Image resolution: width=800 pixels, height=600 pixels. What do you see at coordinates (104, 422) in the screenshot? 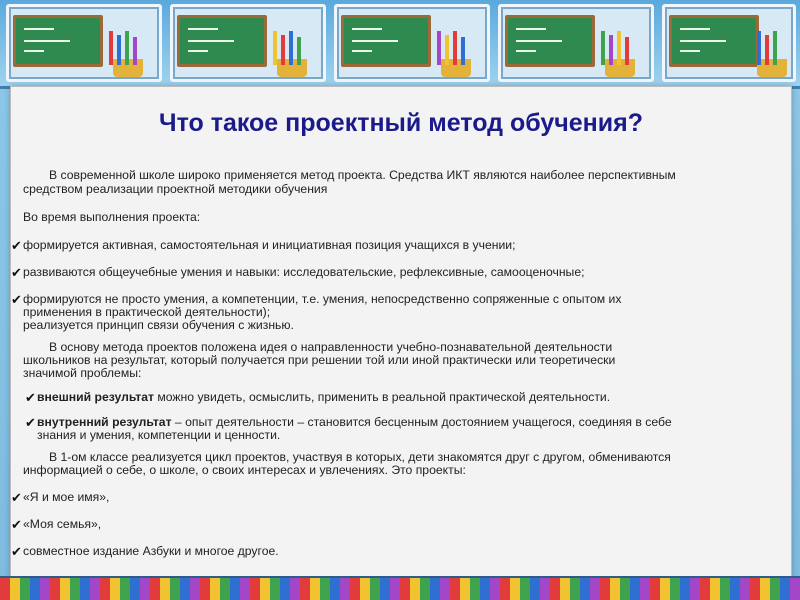
I see `result-term: внутренний результат` at bounding box center [104, 422].